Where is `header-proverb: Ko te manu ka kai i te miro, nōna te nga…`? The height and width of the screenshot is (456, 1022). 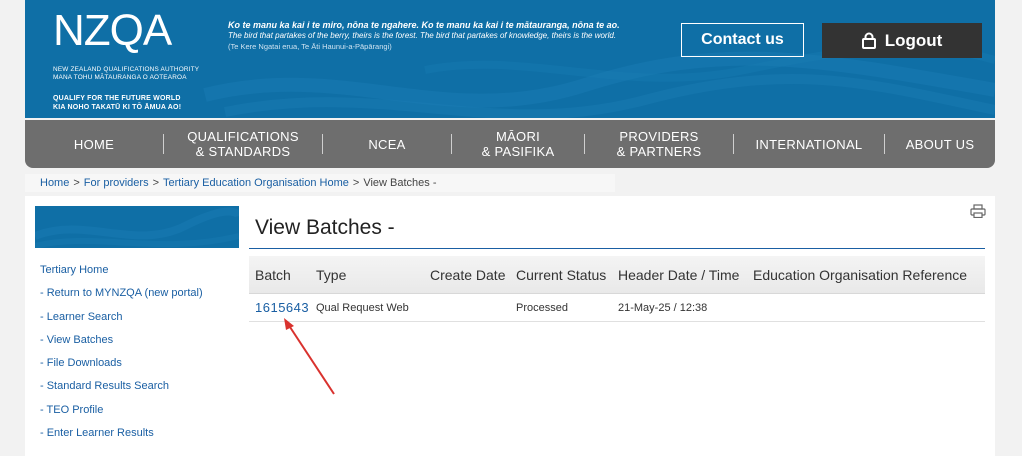
header-proverb: Ko te manu ka kai i te miro, nōna te nga… is located at coordinates (424, 35).